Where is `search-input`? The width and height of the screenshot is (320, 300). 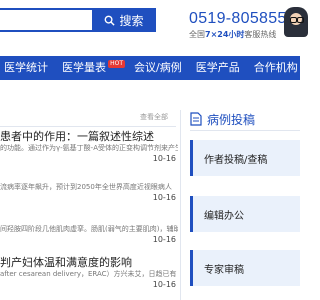 search-input is located at coordinates (46, 20).